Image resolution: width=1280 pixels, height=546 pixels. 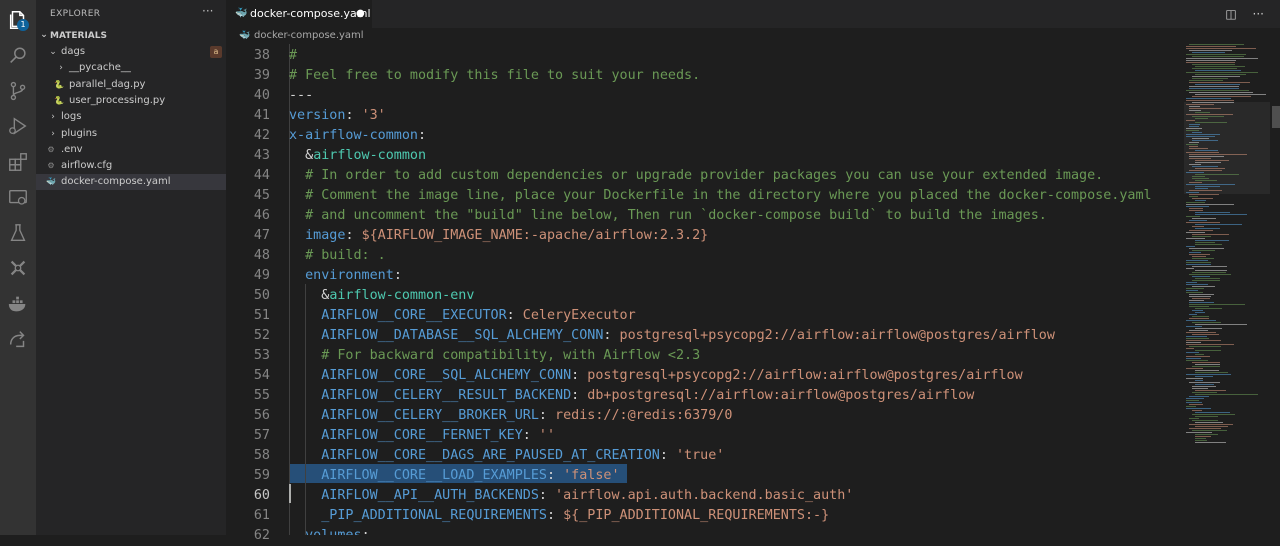 I want to click on line-number: 48, so click(x=261, y=255).